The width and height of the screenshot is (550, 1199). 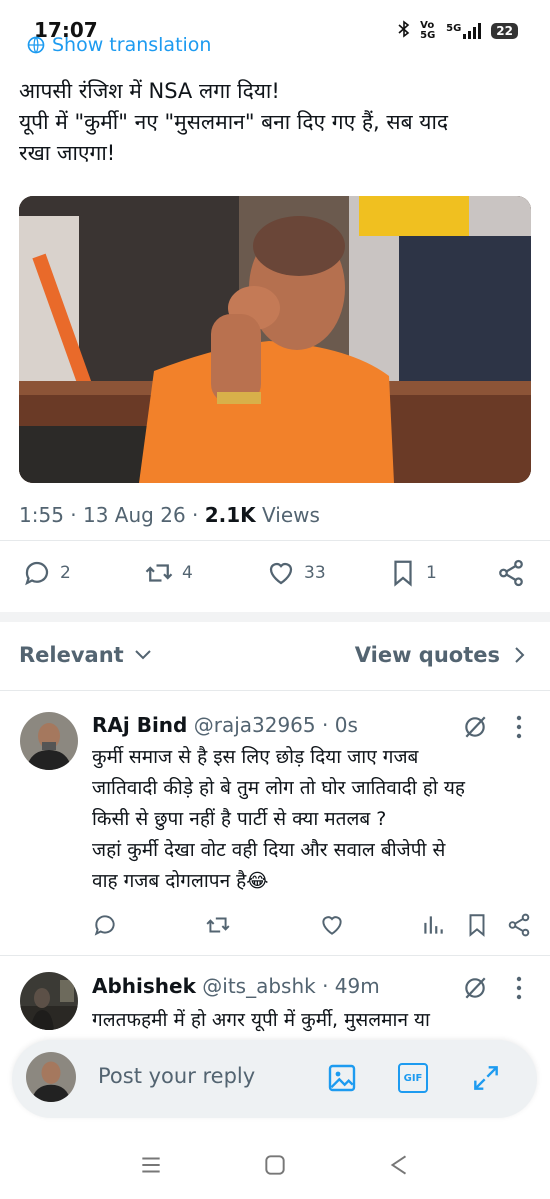 What do you see at coordinates (296, 573) in the screenshot?
I see `like-button: 33` at bounding box center [296, 573].